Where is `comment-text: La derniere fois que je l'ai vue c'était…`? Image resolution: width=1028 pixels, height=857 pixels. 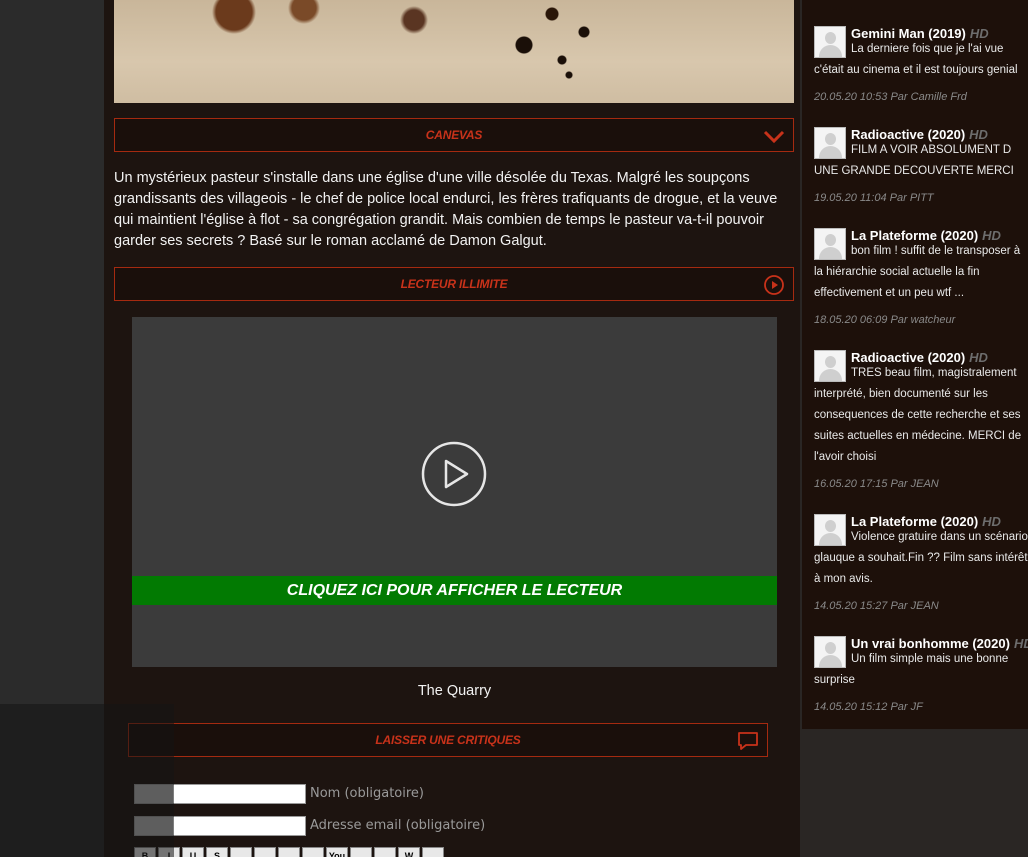
comment-text: La derniere fois que je l'ai vue c'était… is located at coordinates (916, 59).